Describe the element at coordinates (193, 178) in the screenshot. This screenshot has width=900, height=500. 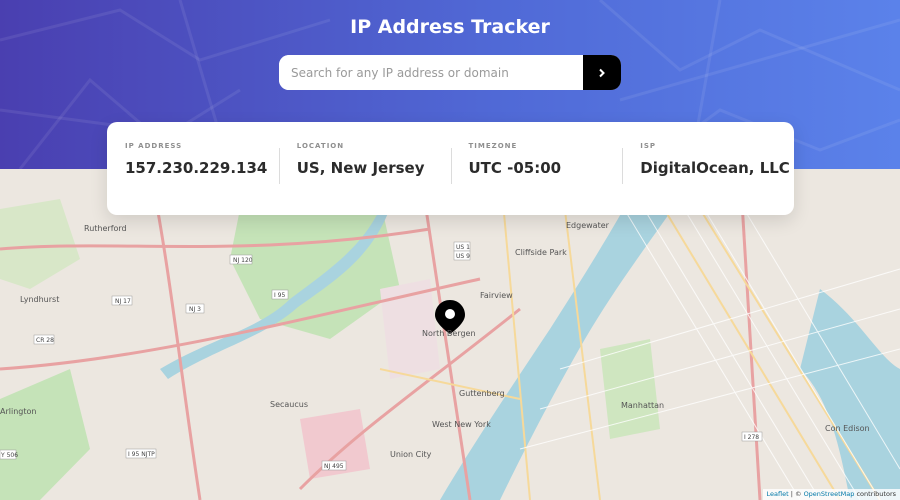
I see `stat-ip-address: IP ADDRESS 157.230.229.134` at that location.